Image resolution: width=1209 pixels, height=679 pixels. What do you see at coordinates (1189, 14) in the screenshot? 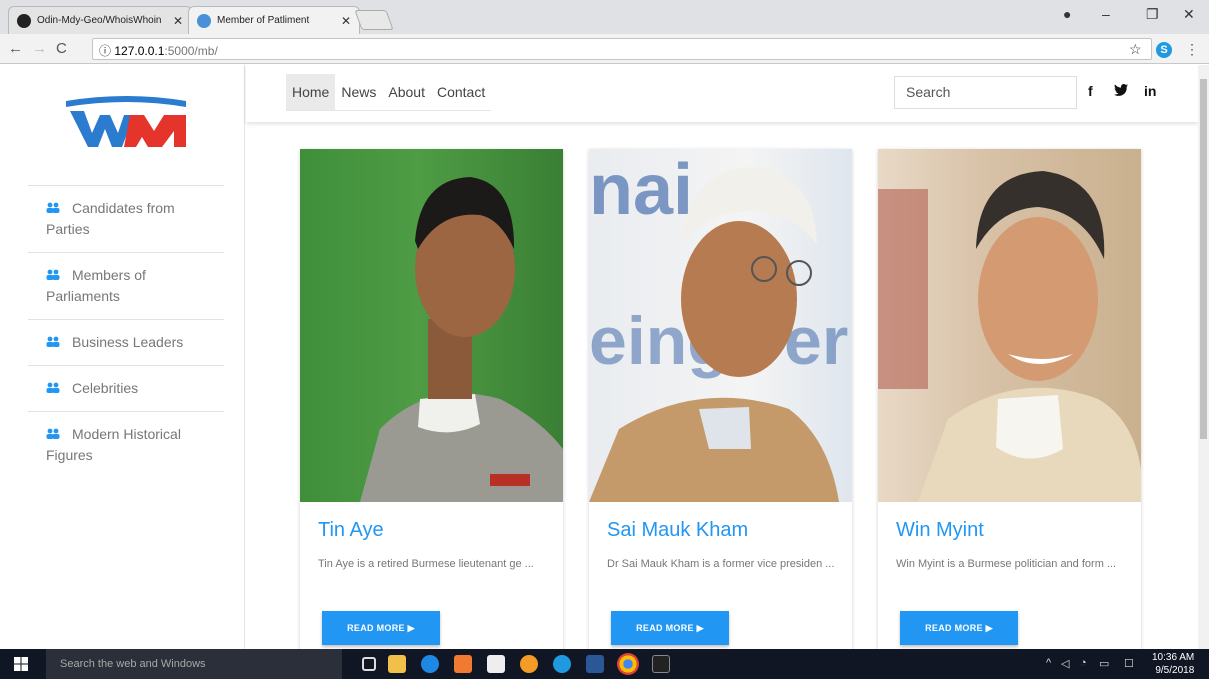
I see `window-close-icon: ✕` at bounding box center [1189, 14].